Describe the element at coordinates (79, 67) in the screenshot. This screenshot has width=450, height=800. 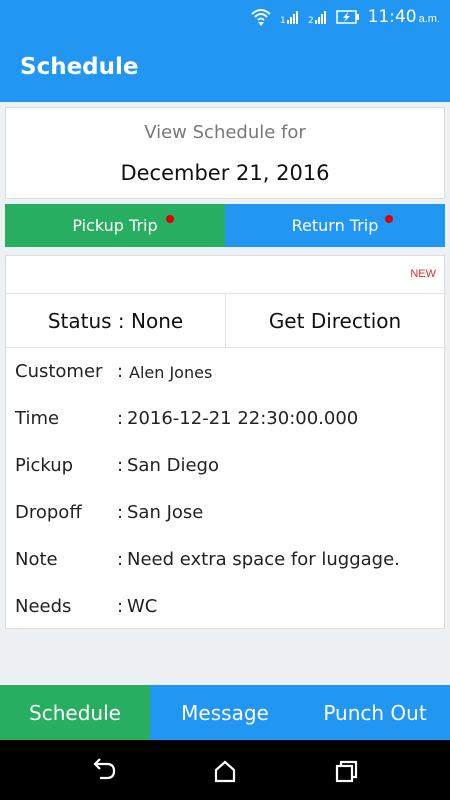
I see `page-title: Schedule` at that location.